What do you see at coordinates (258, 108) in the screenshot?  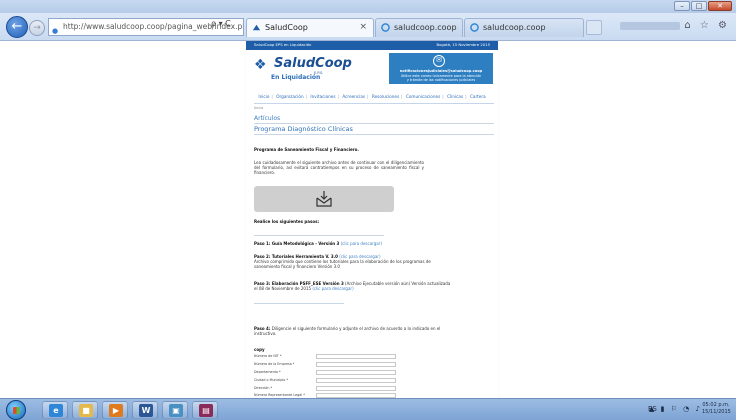 I see `breadcrumb: Inicio` at bounding box center [258, 108].